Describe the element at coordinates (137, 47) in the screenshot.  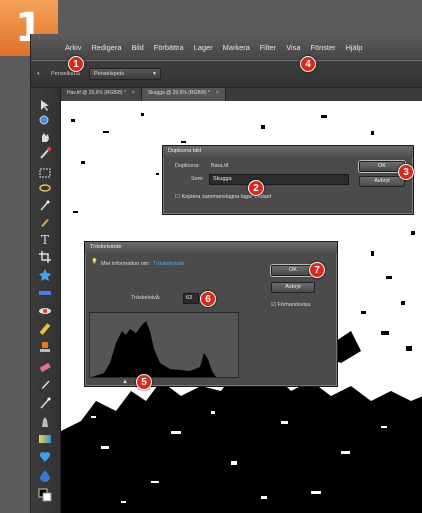
I see `menu-bild: Bild` at that location.